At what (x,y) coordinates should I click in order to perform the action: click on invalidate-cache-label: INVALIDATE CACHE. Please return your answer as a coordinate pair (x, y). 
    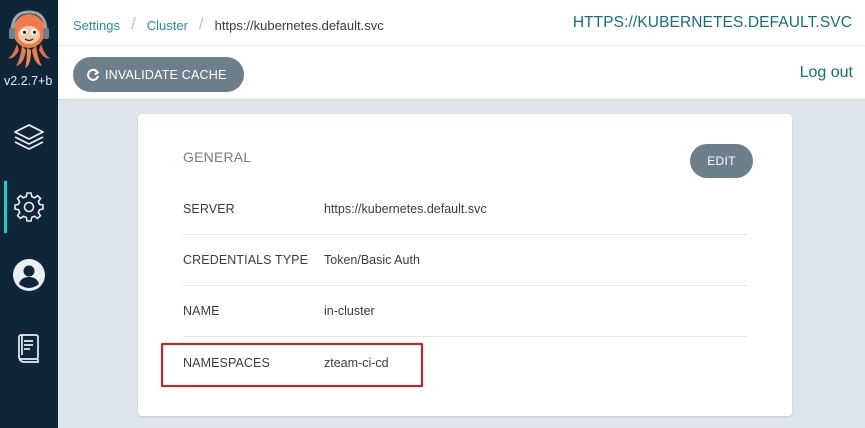
    Looking at the image, I should click on (166, 74).